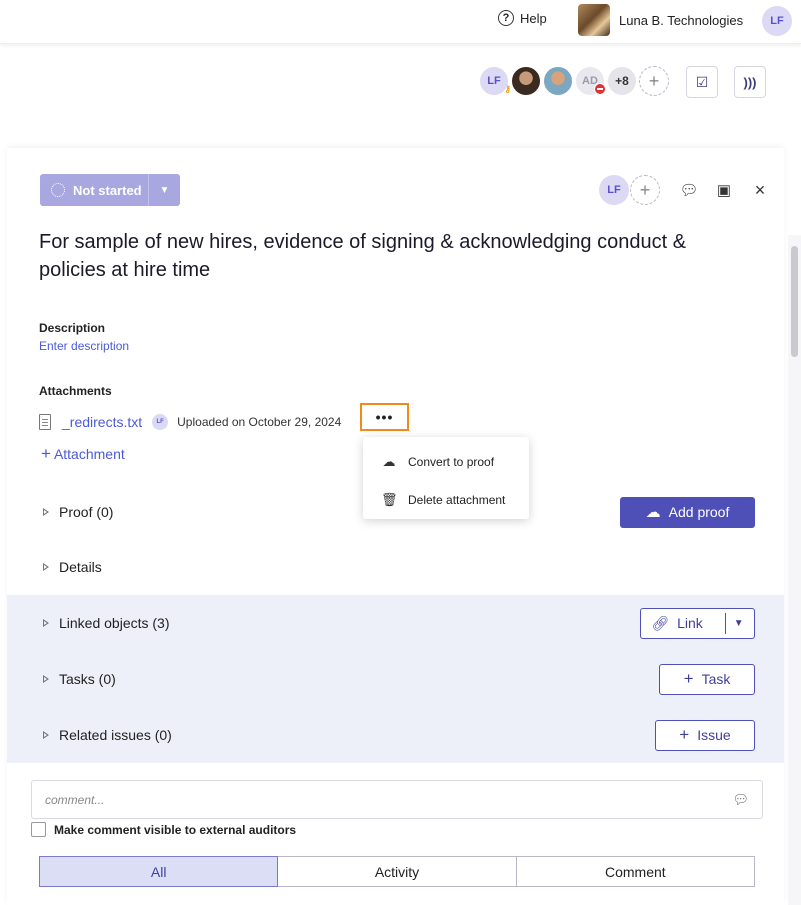 This screenshot has width=801, height=905. Describe the element at coordinates (80, 567) in the screenshot. I see `details-label: Details` at that location.